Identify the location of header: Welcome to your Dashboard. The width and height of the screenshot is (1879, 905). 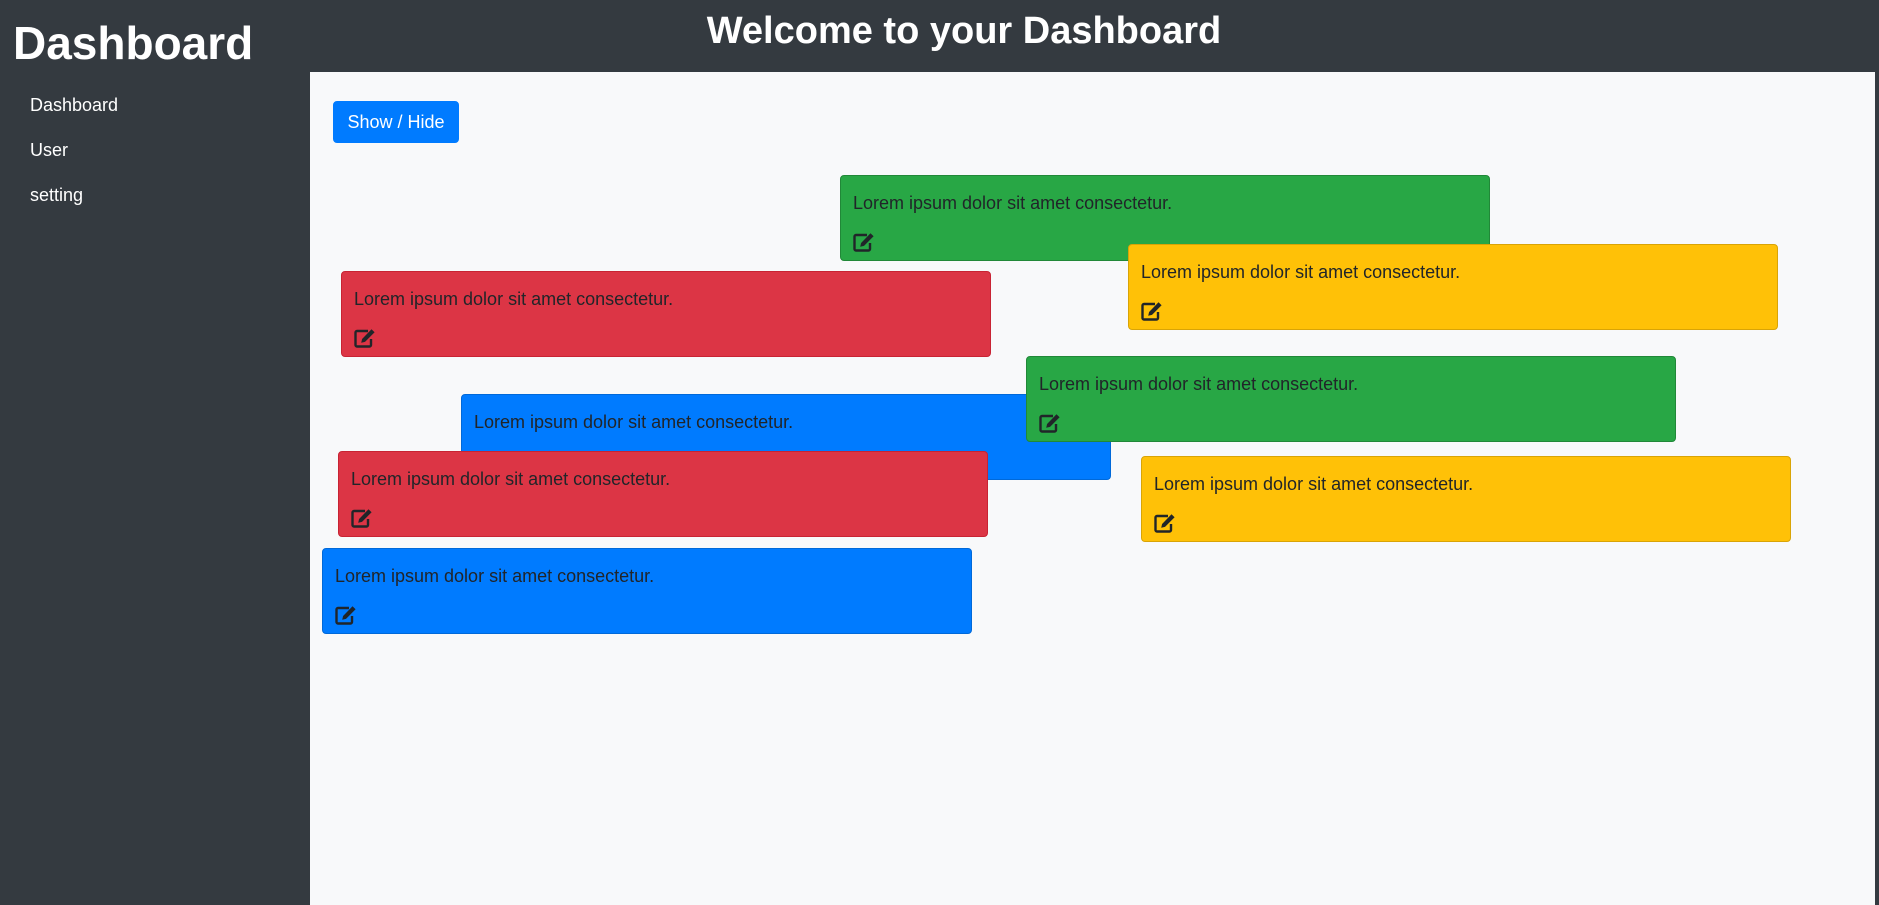
(1092, 36).